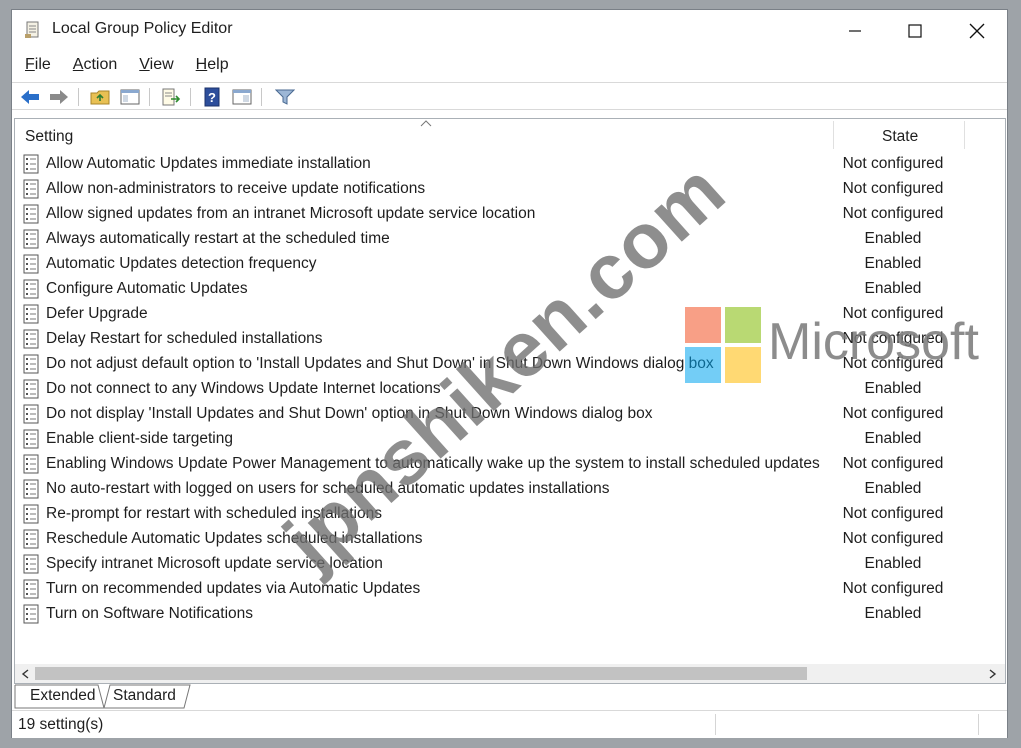  I want to click on menu-view-accel: V, so click(144, 64).